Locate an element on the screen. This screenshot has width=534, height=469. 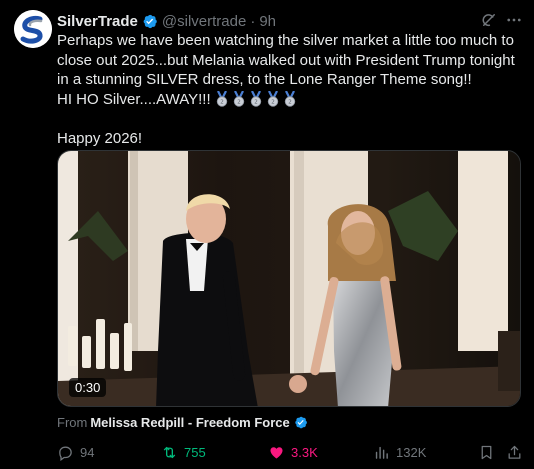
share-icon is located at coordinates (514, 452).